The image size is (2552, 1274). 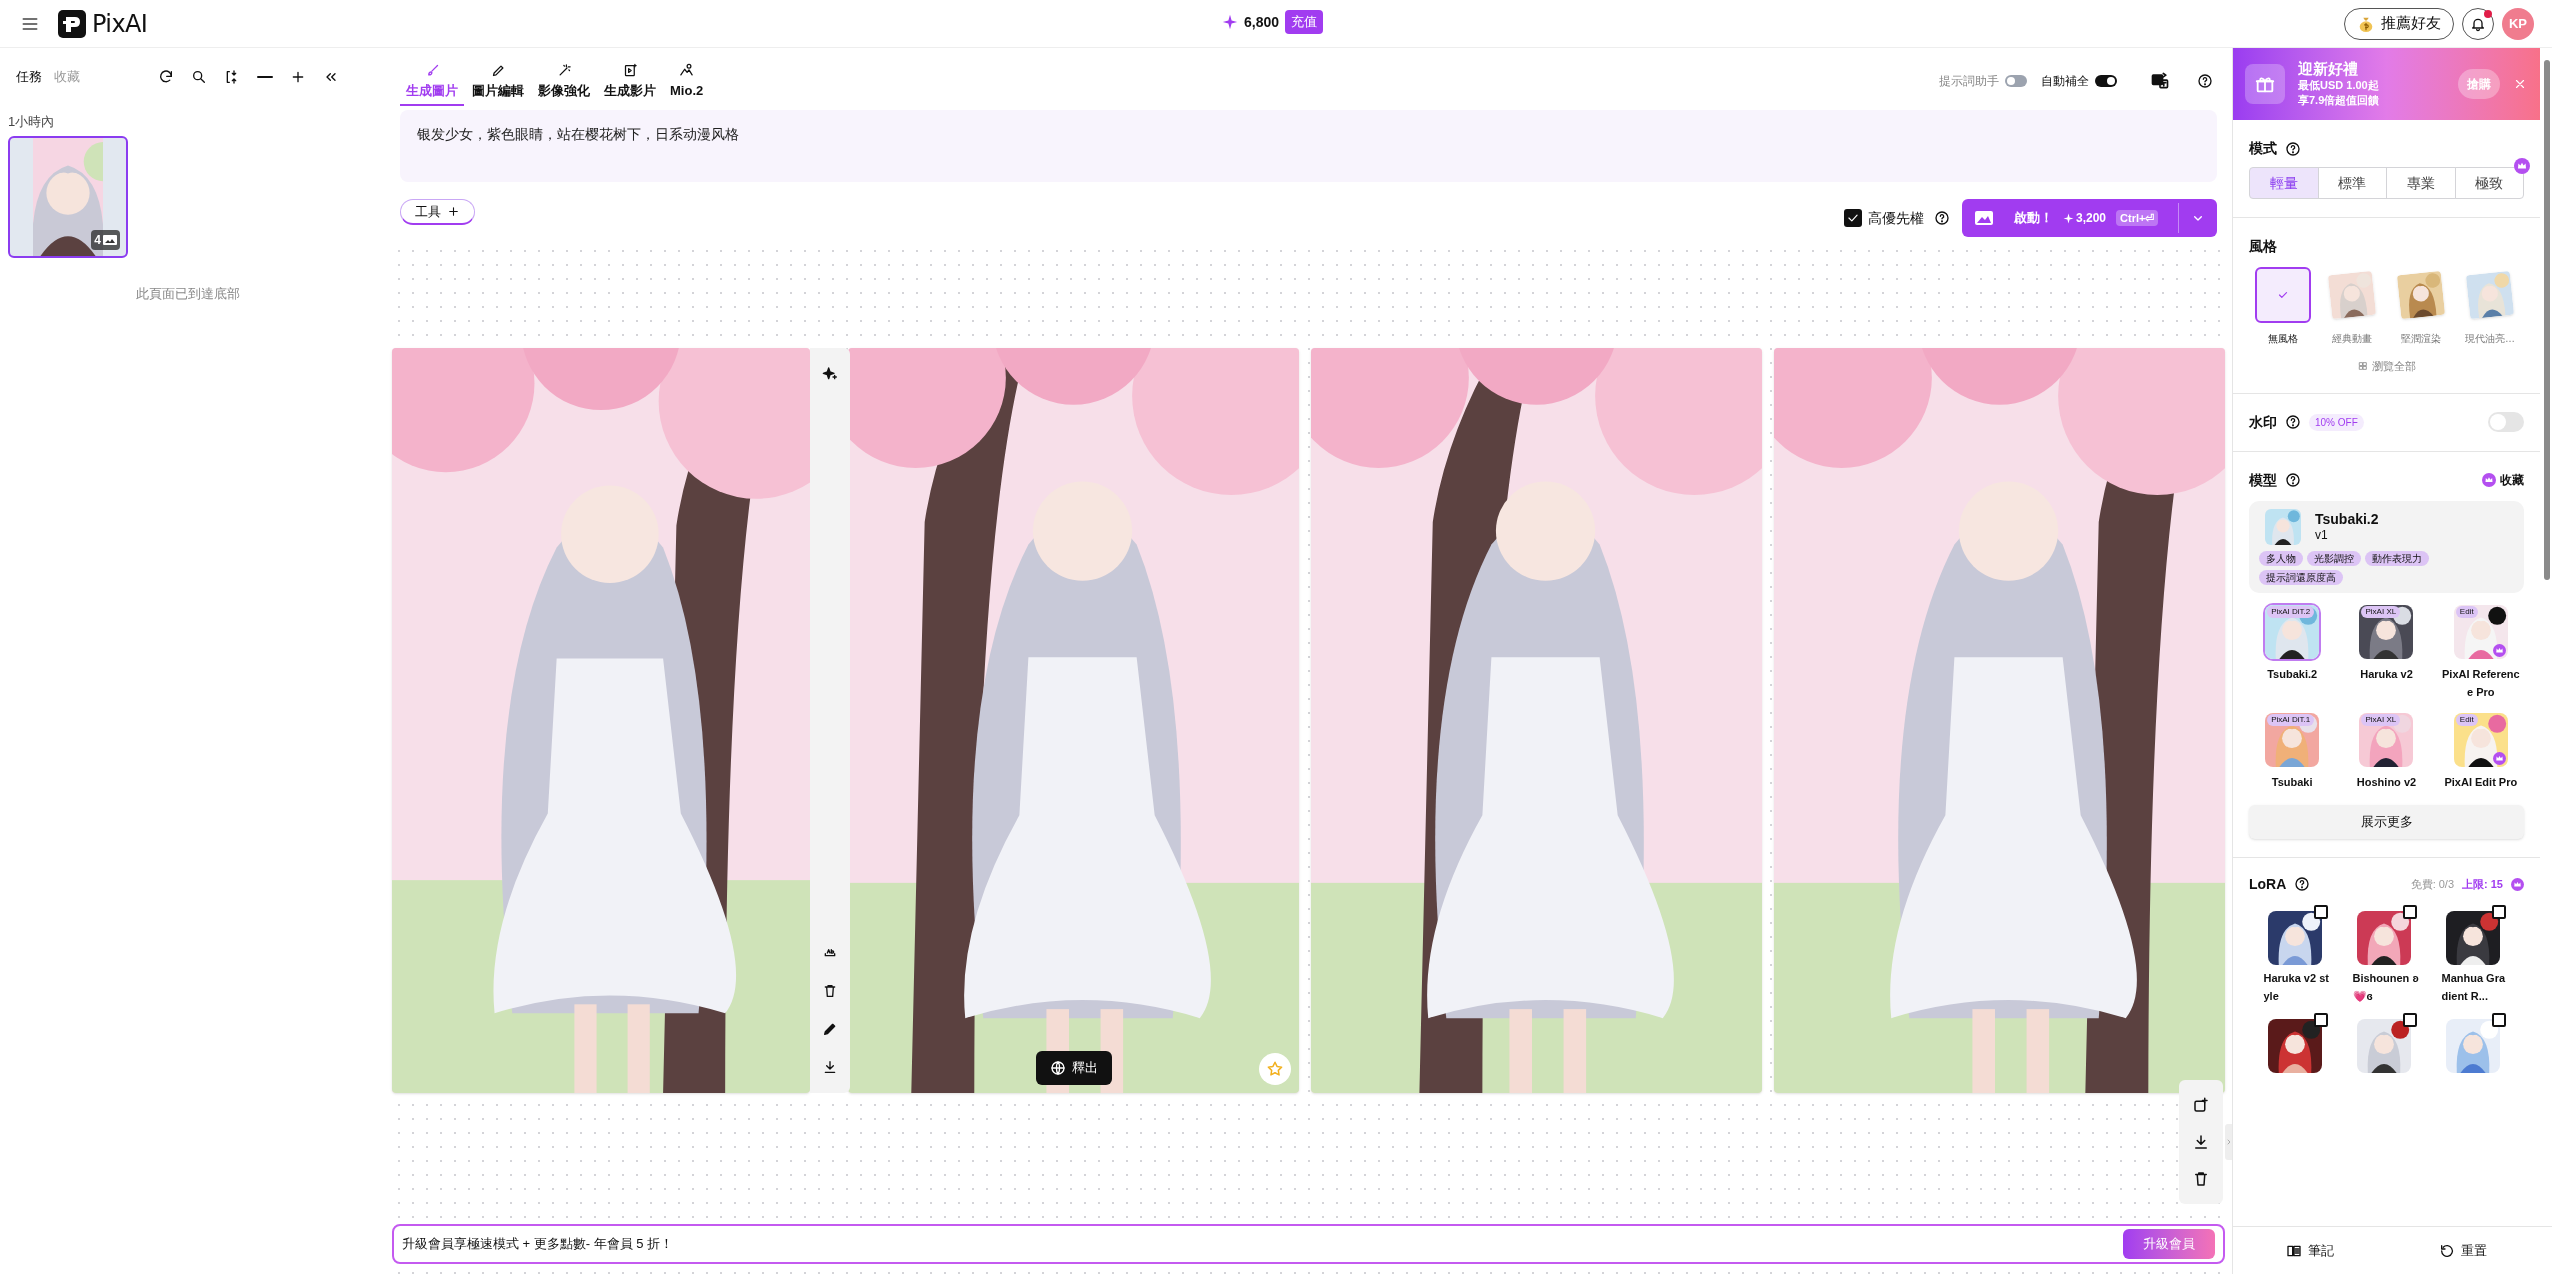 I want to click on trash-icon, so click(x=830, y=991).